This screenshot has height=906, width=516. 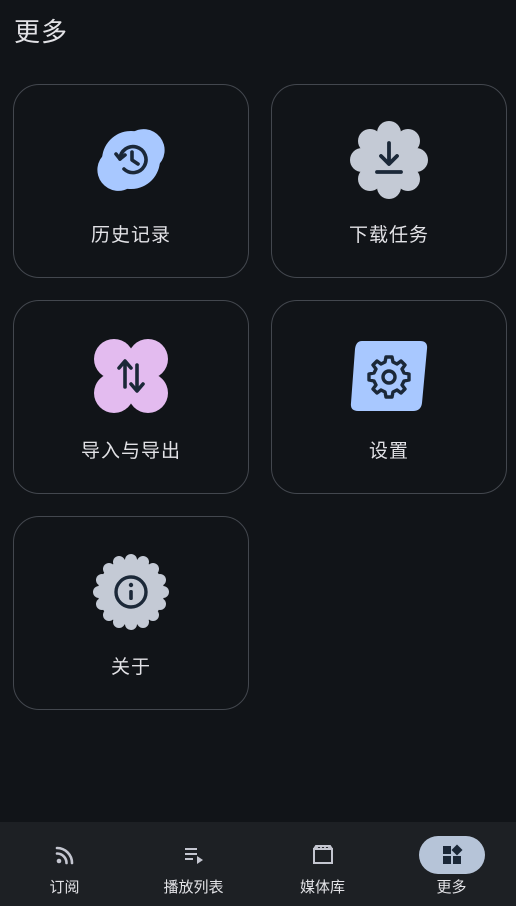 I want to click on rss-icon, so click(x=65, y=855).